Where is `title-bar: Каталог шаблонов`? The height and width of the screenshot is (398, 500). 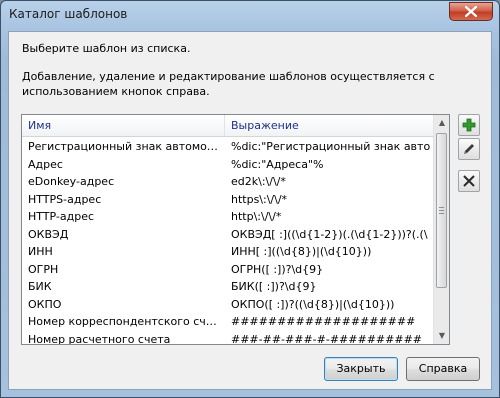
title-bar: Каталог шаблонов is located at coordinates (250, 15).